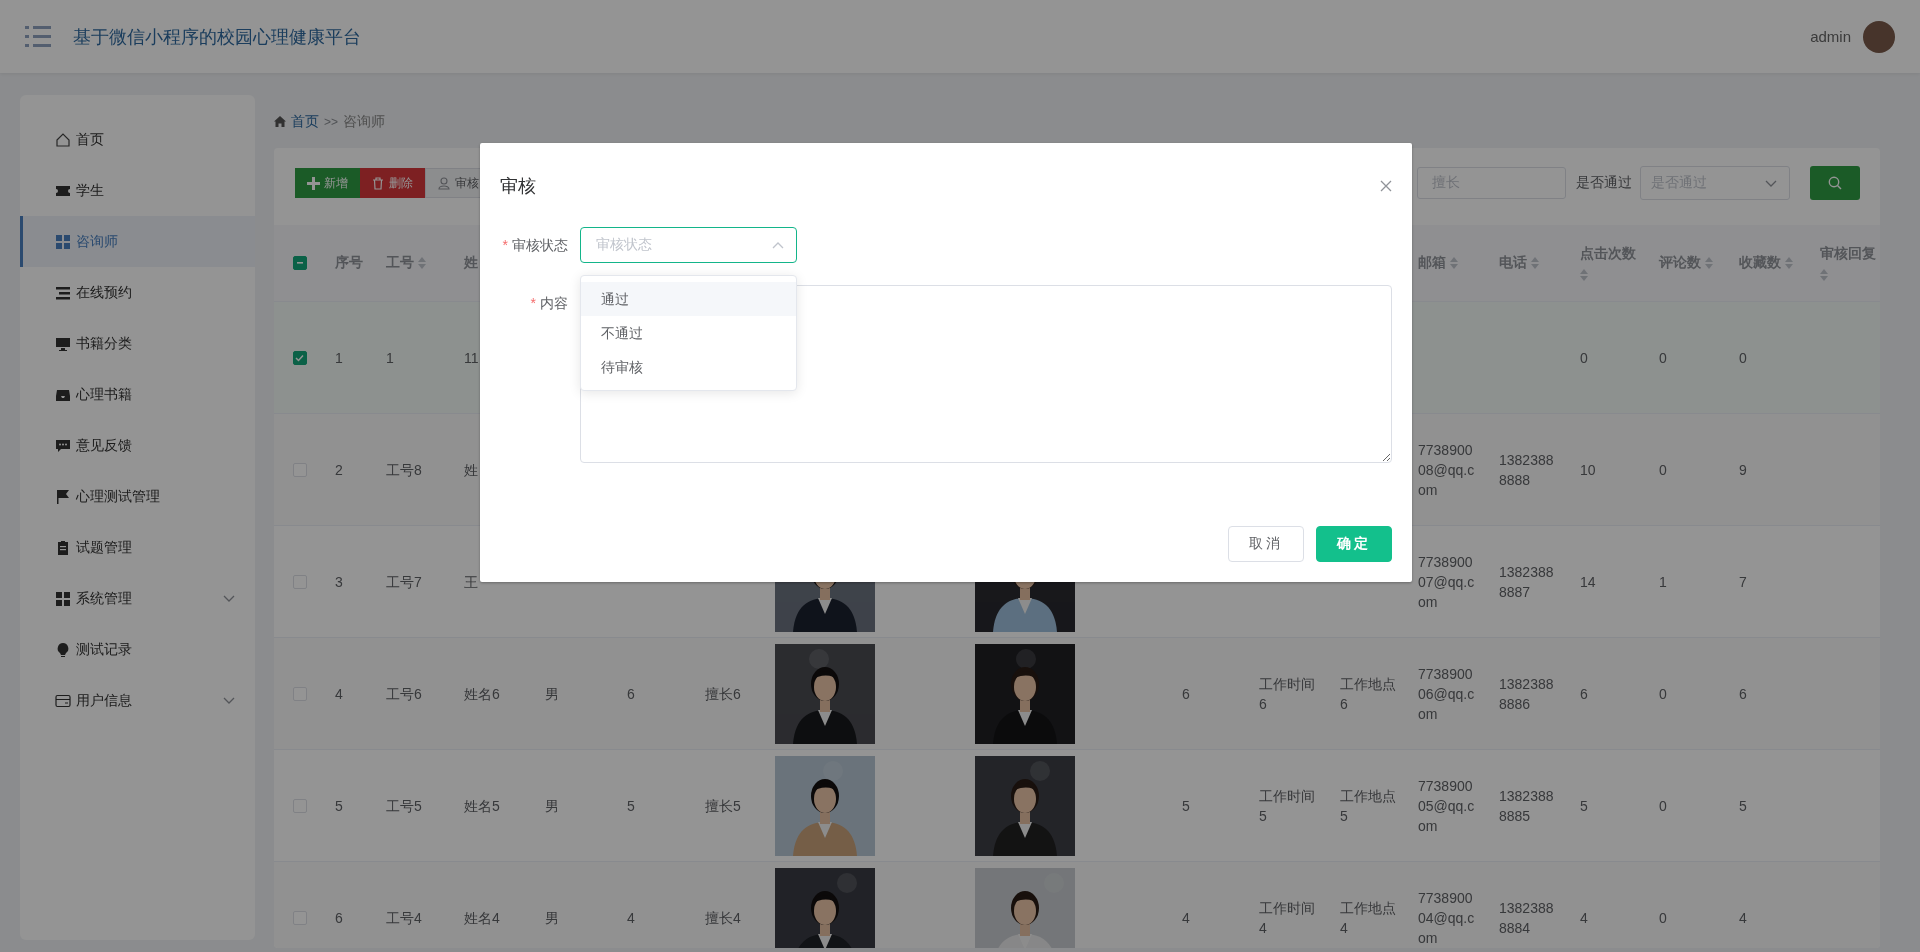 Image resolution: width=1920 pixels, height=952 pixels. Describe the element at coordinates (1527, 470) in the screenshot. I see `table-cell-text: 13823888888` at that location.